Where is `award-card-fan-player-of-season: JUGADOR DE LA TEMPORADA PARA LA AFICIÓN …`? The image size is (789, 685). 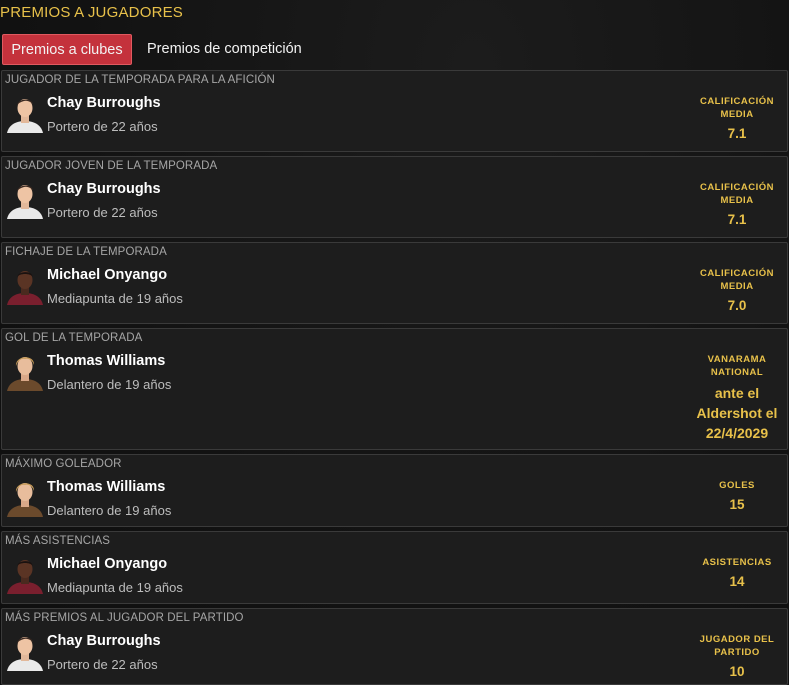 award-card-fan-player-of-season: JUGADOR DE LA TEMPORADA PARA LA AFICIÓN … is located at coordinates (394, 111).